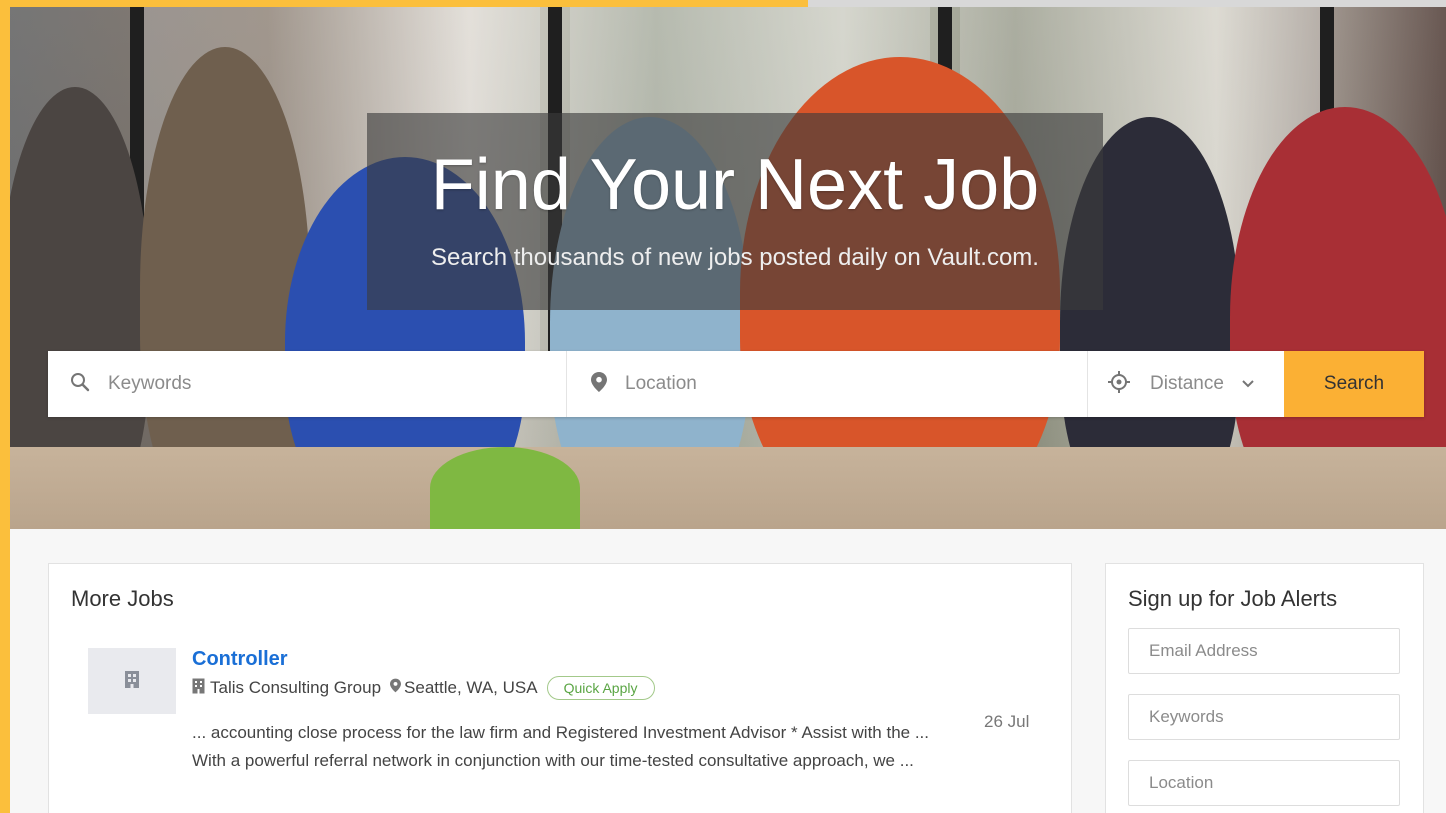 The height and width of the screenshot is (813, 1446). I want to click on job-search-bar: Keywords Location Distance Search, so click(736, 384).